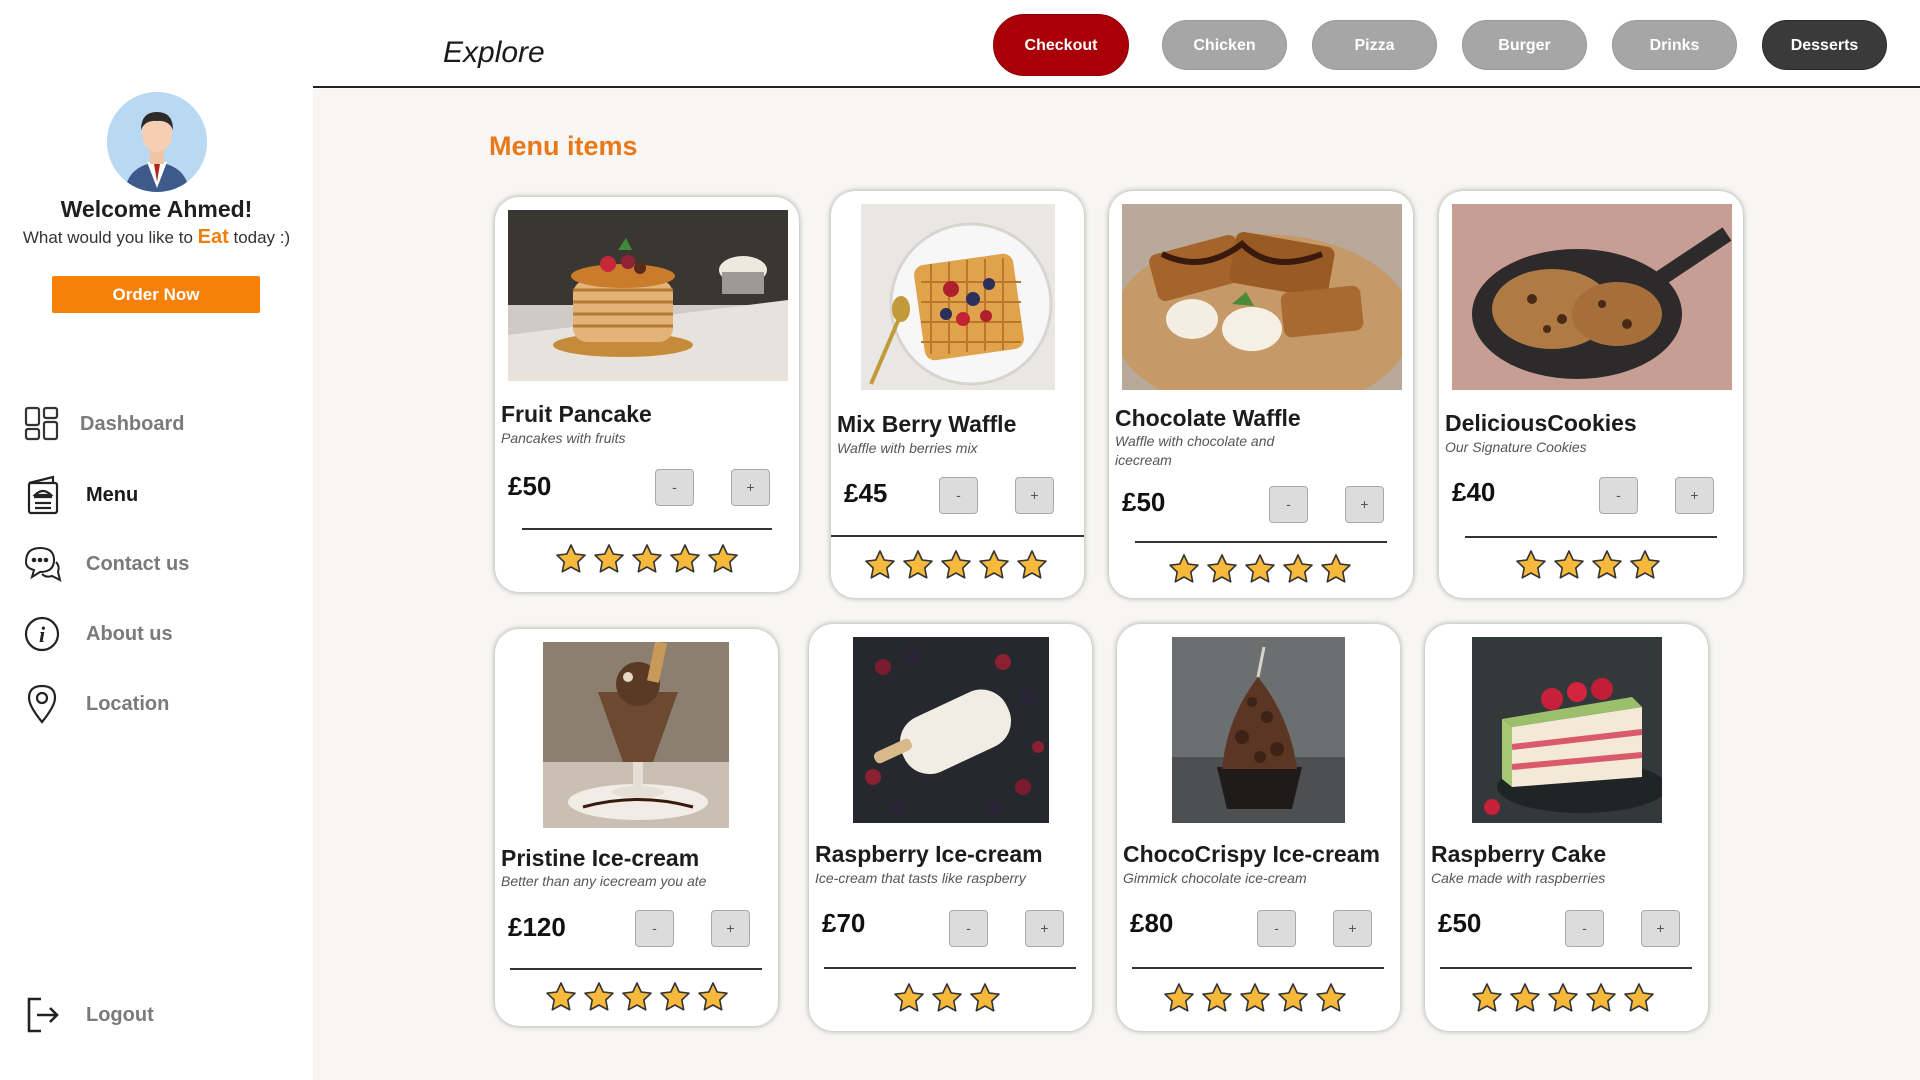  What do you see at coordinates (1674, 45) in the screenshot?
I see `tab-drinks: Drinks` at bounding box center [1674, 45].